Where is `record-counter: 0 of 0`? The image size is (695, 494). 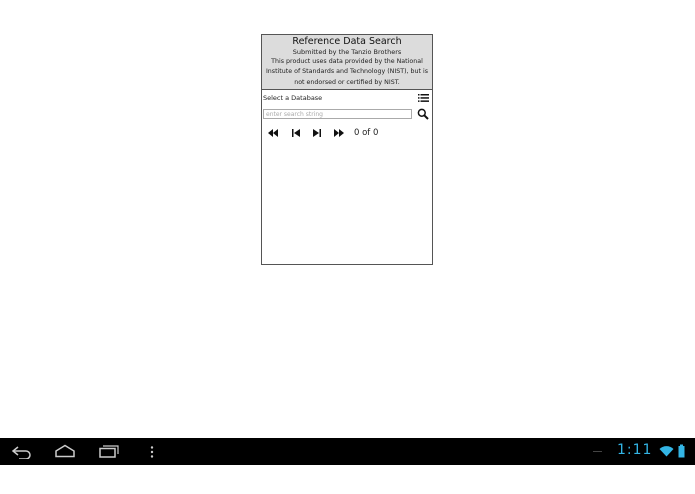 record-counter: 0 of 0 is located at coordinates (366, 133).